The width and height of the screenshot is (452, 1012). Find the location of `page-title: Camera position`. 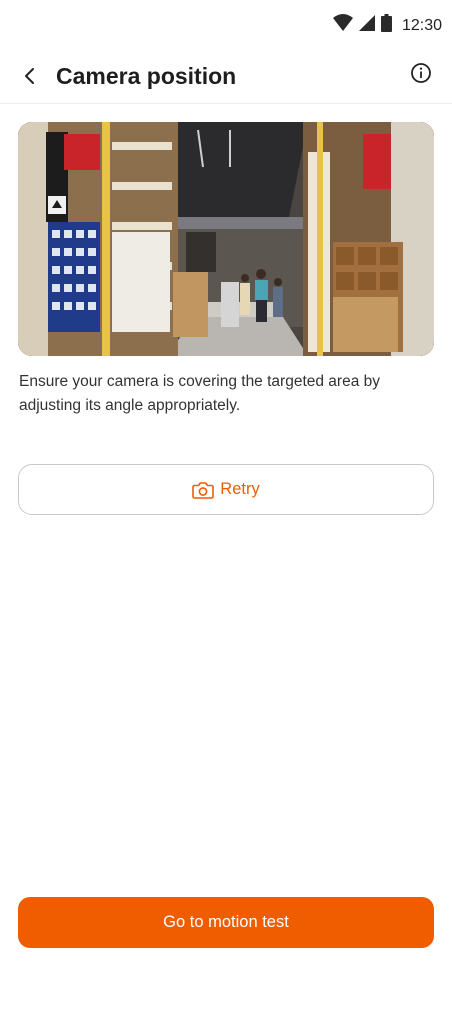

page-title: Camera position is located at coordinates (146, 76).